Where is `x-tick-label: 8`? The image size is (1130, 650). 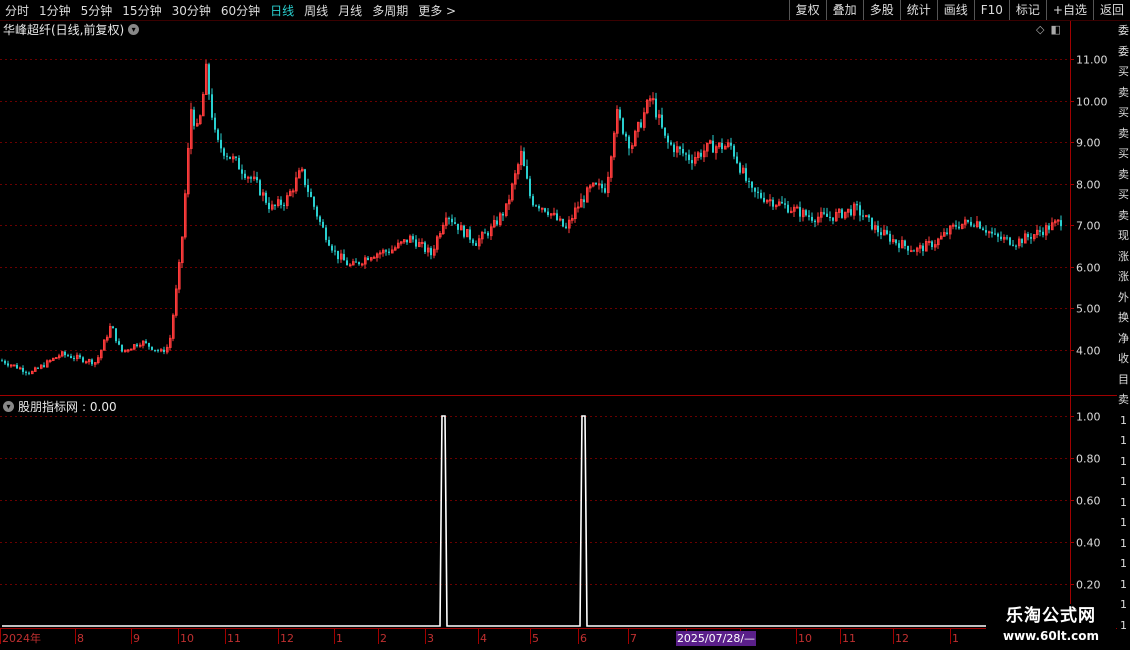
x-tick-label: 8 is located at coordinates (80, 638).